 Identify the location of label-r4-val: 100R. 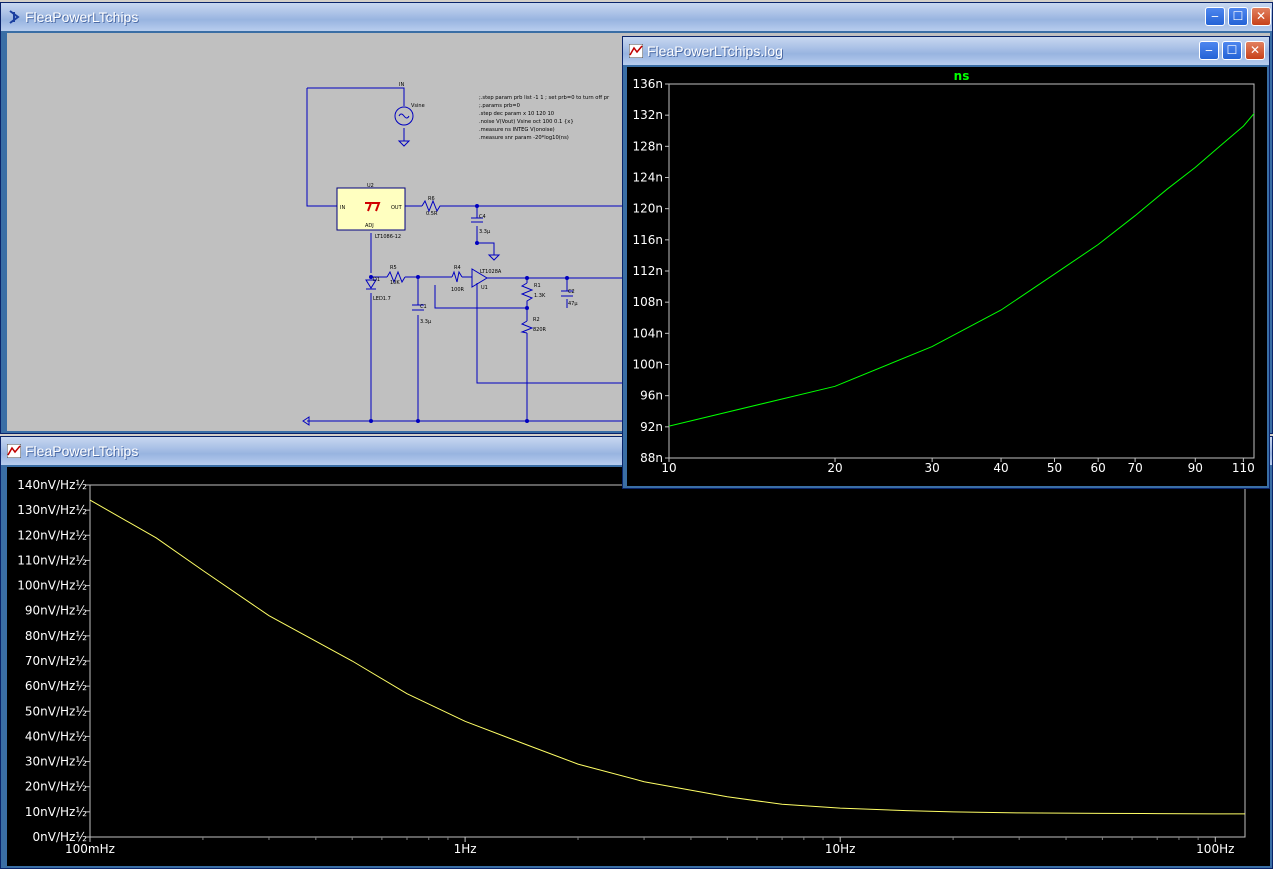
(458, 290).